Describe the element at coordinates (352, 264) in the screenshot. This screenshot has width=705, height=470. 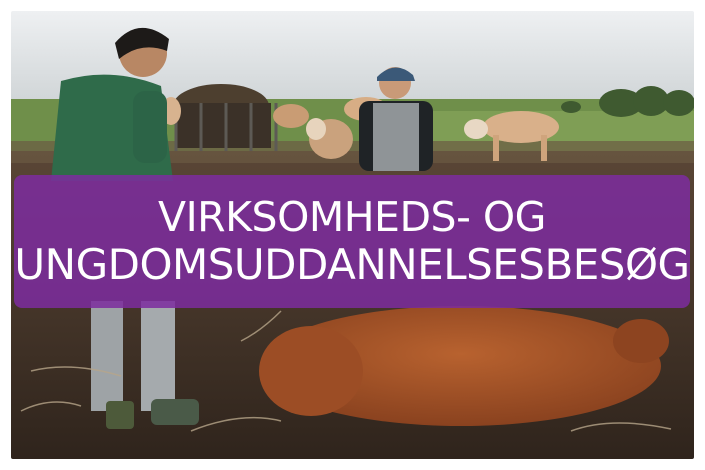
I see `title-line-2: UNGDOMSUDDANNELSESBESØG` at that location.